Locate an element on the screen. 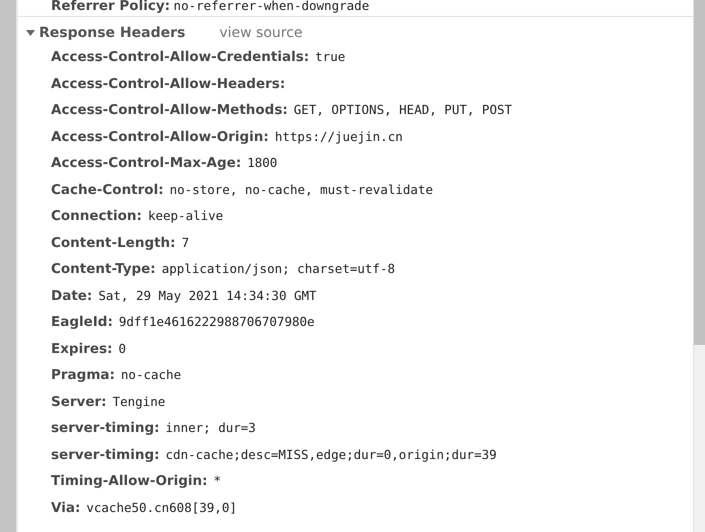 The image size is (705, 532). header-value: true is located at coordinates (330, 56).